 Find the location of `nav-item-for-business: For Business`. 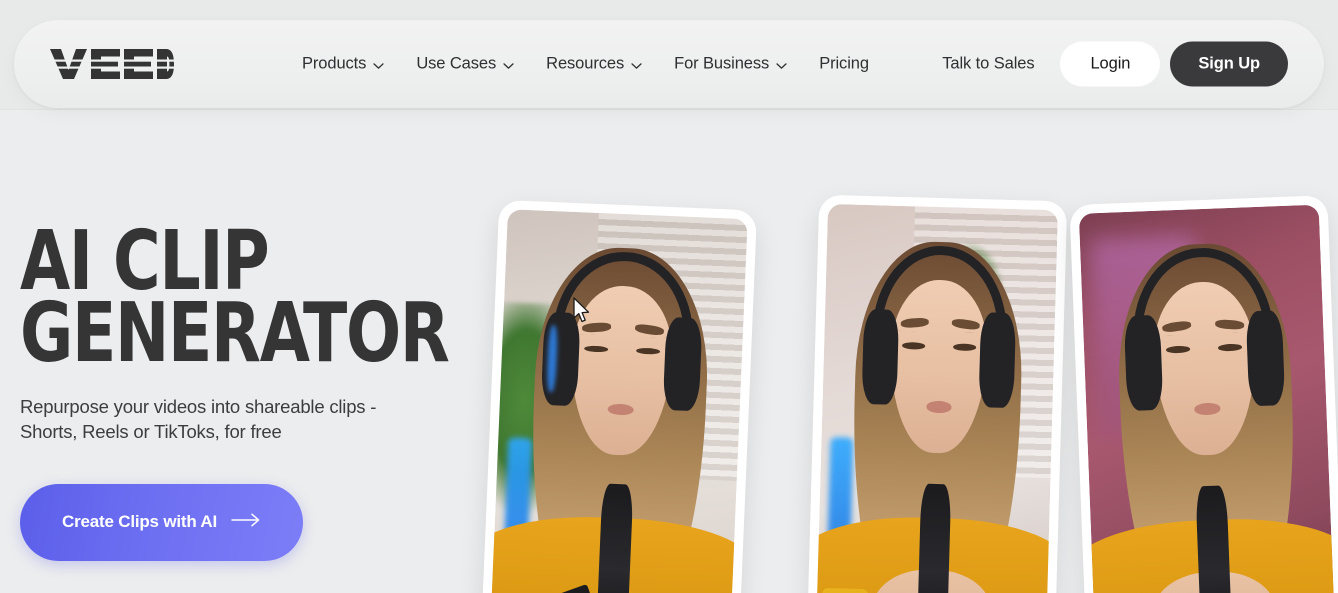

nav-item-for-business: For Business is located at coordinates (730, 64).